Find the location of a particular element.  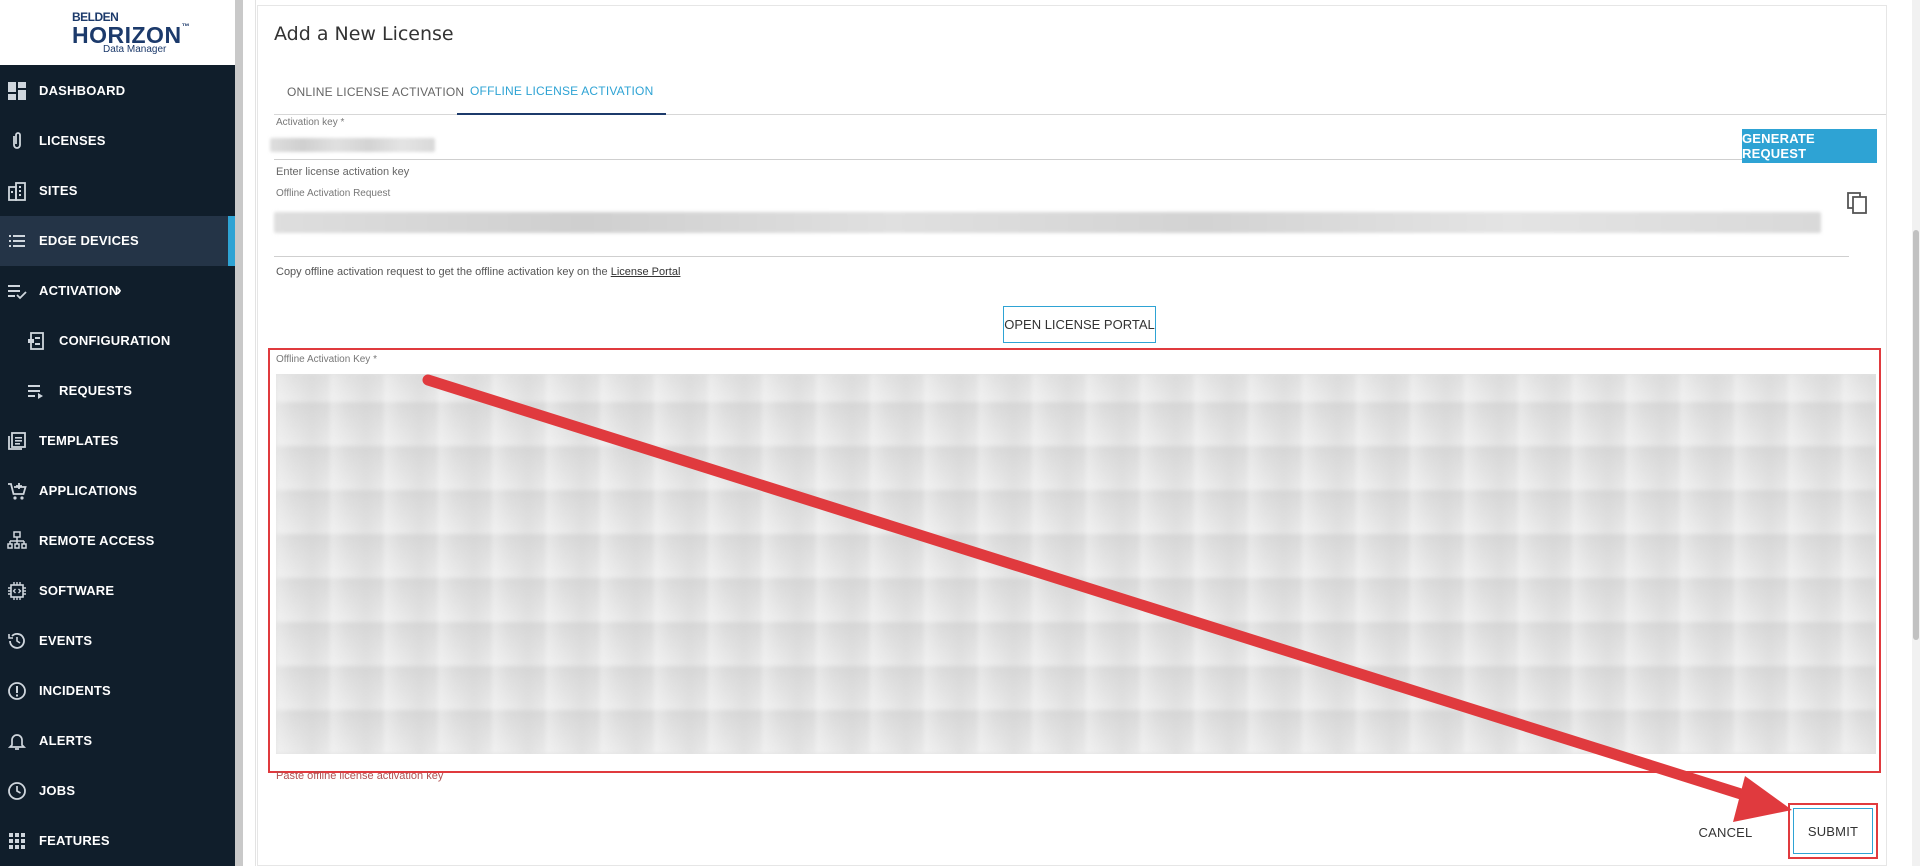

offline-key-hint: Paste offline license activation key is located at coordinates (360, 776).